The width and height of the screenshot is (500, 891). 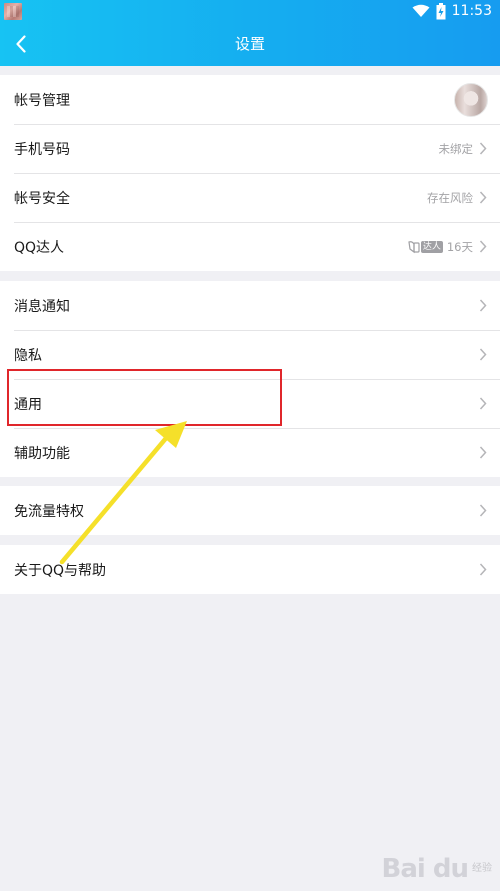 What do you see at coordinates (482, 868) in the screenshot?
I see `watermark-sub: 经验` at bounding box center [482, 868].